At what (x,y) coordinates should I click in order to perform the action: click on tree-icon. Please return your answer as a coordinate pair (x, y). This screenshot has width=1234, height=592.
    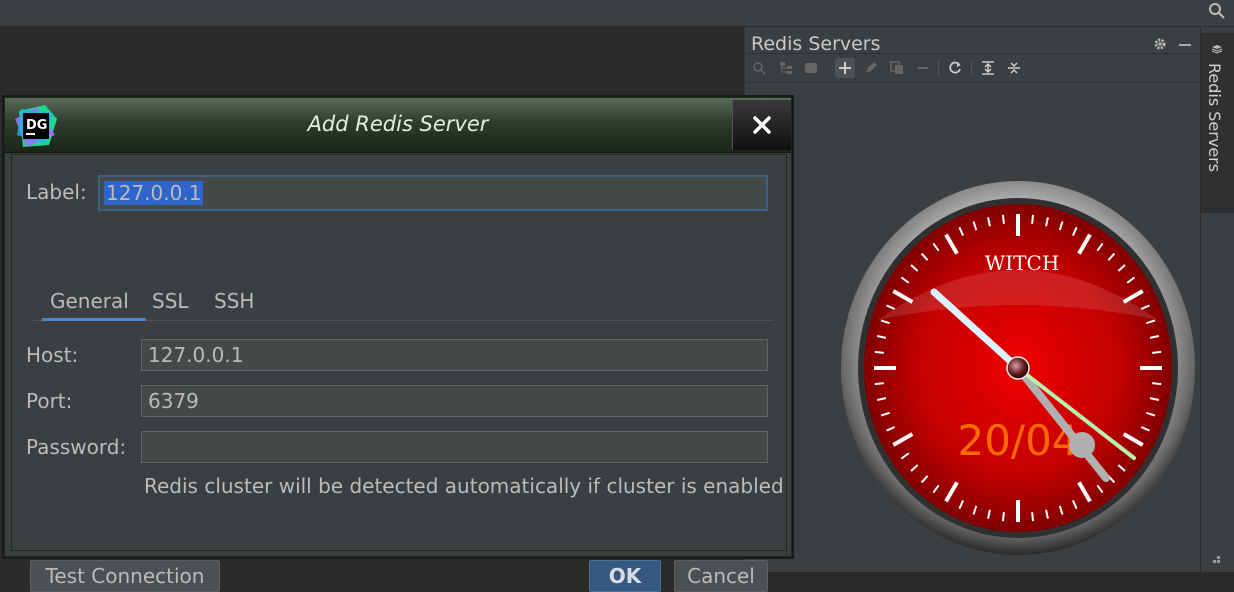
    Looking at the image, I should click on (786, 68).